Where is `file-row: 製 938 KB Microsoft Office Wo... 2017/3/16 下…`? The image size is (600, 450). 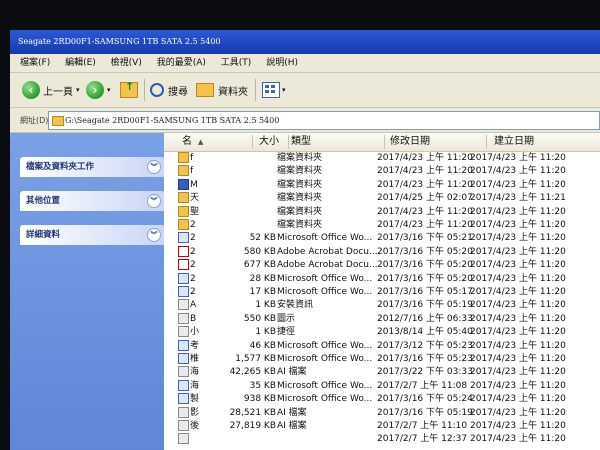 file-row: 製 938 KB Microsoft Office Wo... 2017/3/16 下… is located at coordinates (382, 399).